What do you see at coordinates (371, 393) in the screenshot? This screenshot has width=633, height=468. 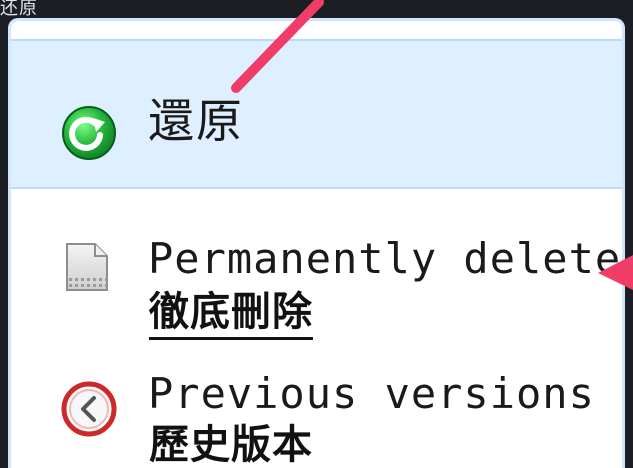 I see `previous-versions-label: Previous versions` at bounding box center [371, 393].